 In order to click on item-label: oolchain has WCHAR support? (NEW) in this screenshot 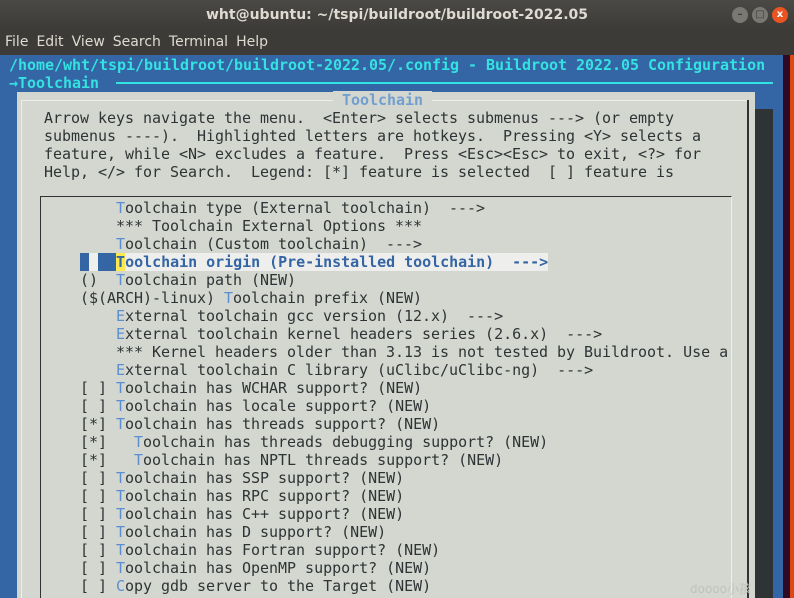, I will do `click(274, 388)`.